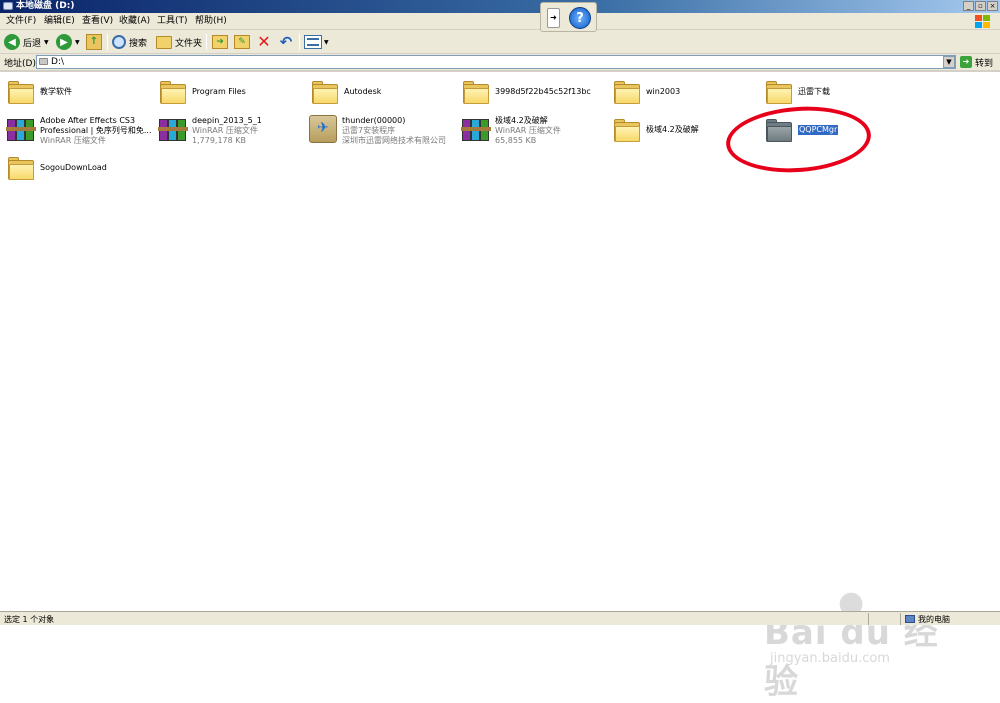  I want to click on undo-icon: ↶, so click(286, 42).